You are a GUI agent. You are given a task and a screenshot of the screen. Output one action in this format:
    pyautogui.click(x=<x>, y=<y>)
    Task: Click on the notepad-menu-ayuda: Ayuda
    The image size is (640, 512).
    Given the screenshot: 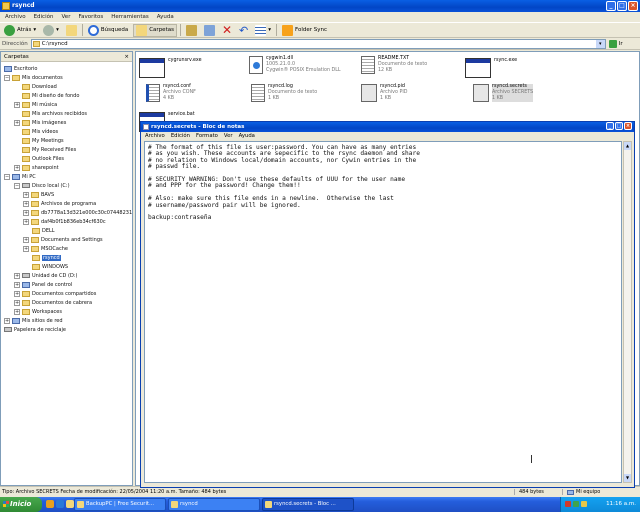 What is the action you would take?
    pyautogui.click(x=247, y=136)
    